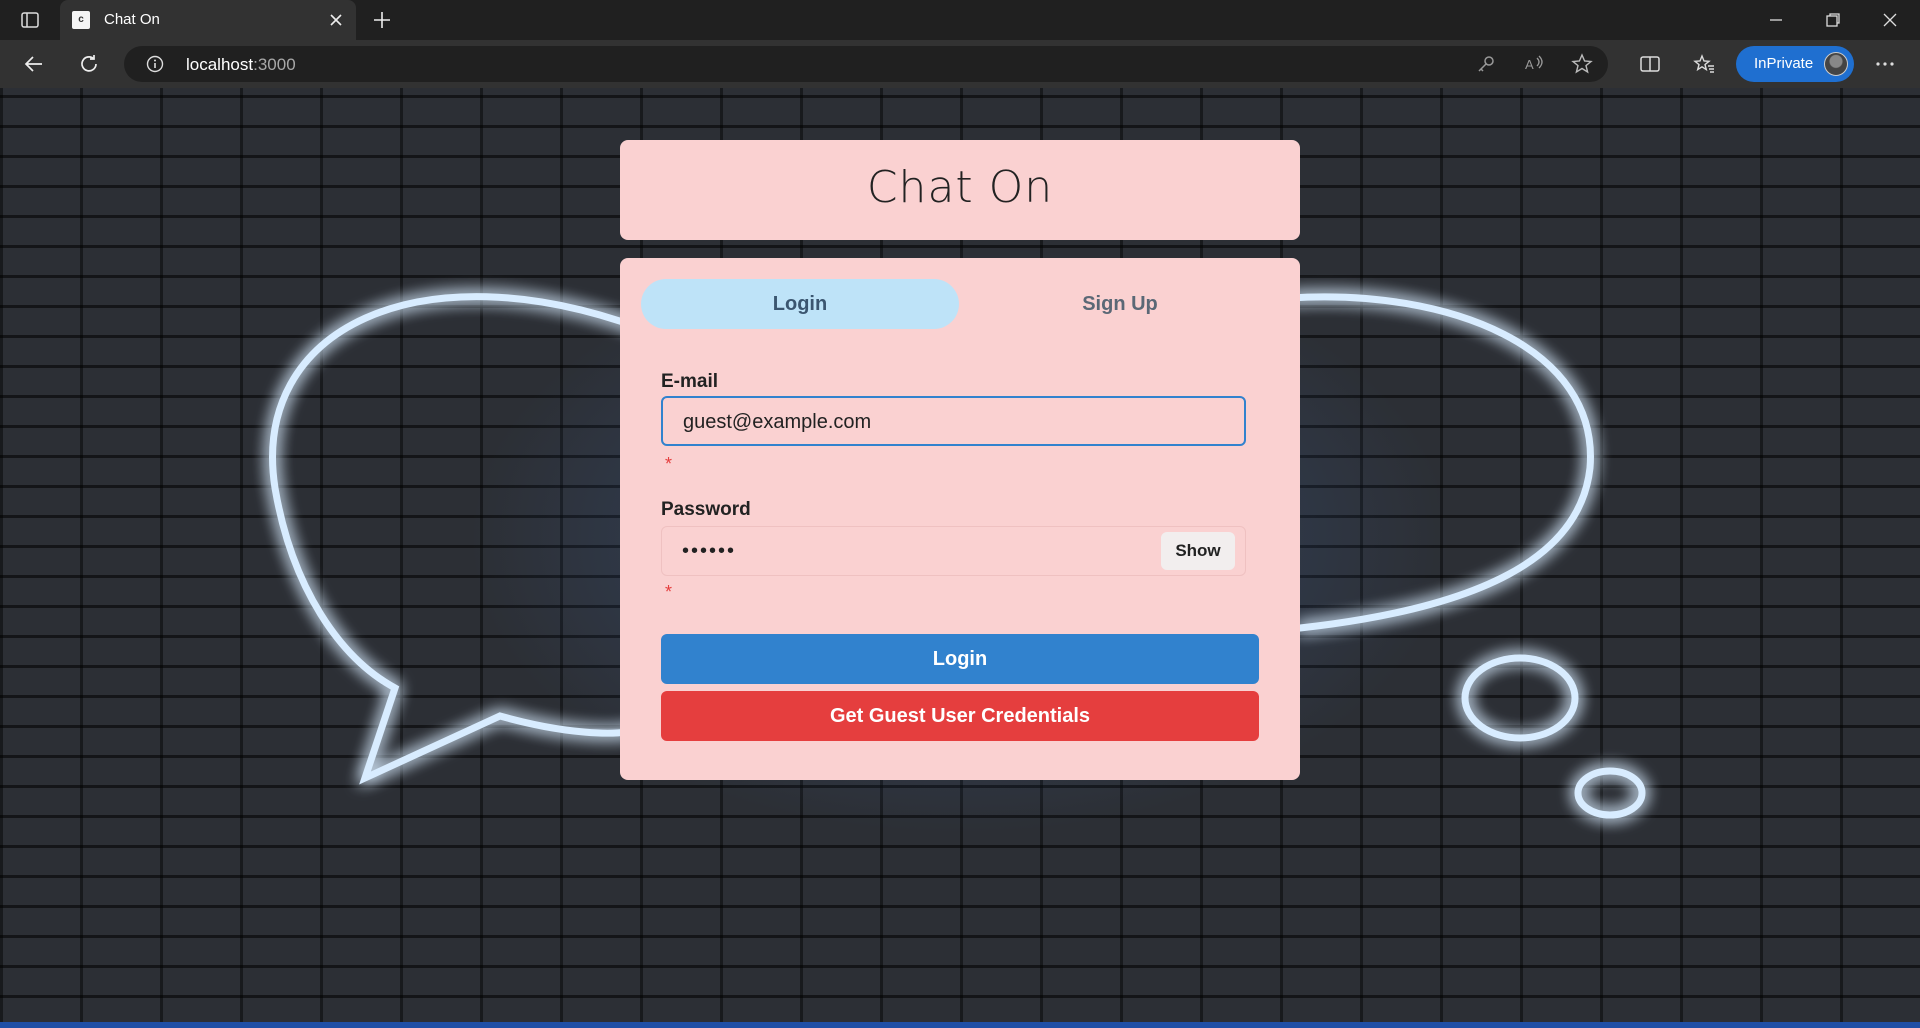 This screenshot has width=1920, height=1028. I want to click on more-options-icon, so click(1885, 64).